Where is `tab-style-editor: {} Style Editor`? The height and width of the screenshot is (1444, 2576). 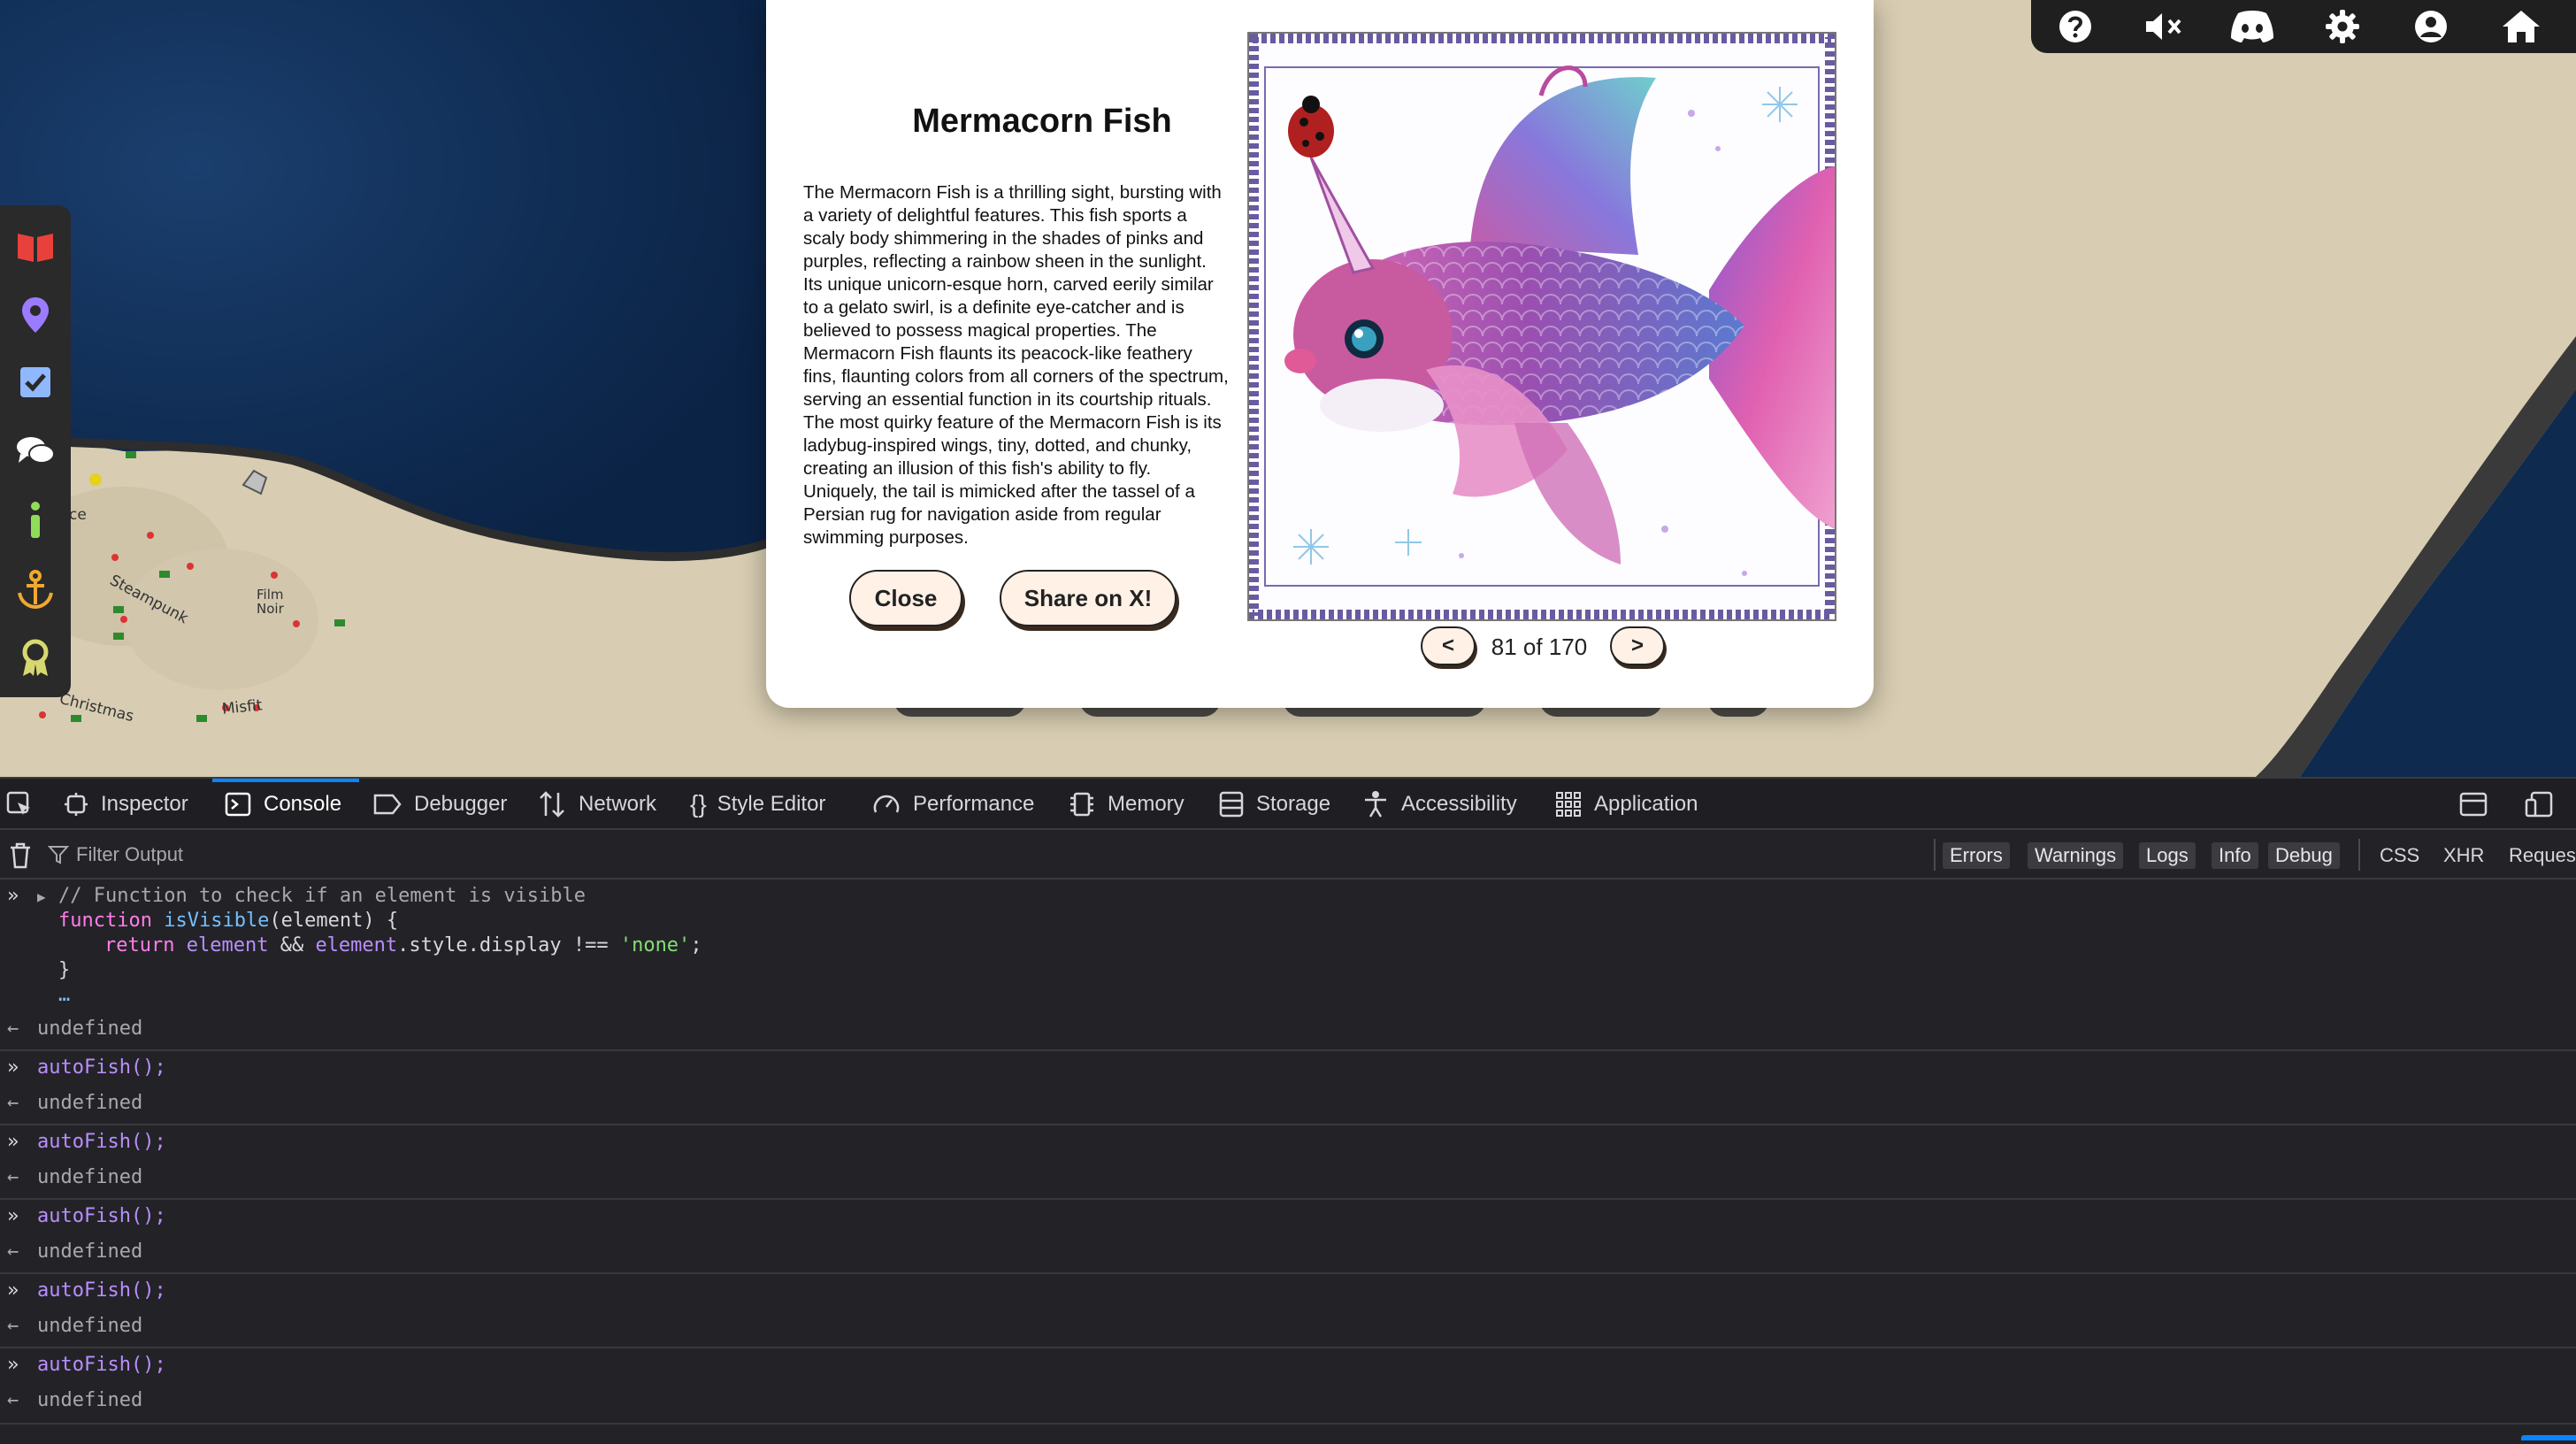 tab-style-editor: {} Style Editor is located at coordinates (757, 804).